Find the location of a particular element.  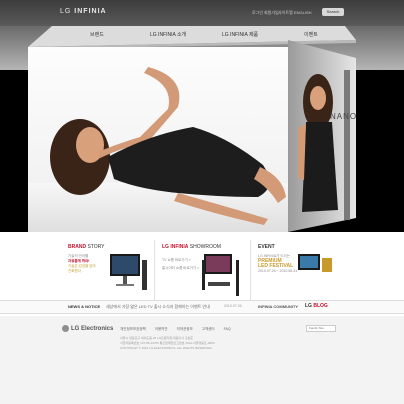

footer-link-support: 고객센터 is located at coordinates (208, 329).